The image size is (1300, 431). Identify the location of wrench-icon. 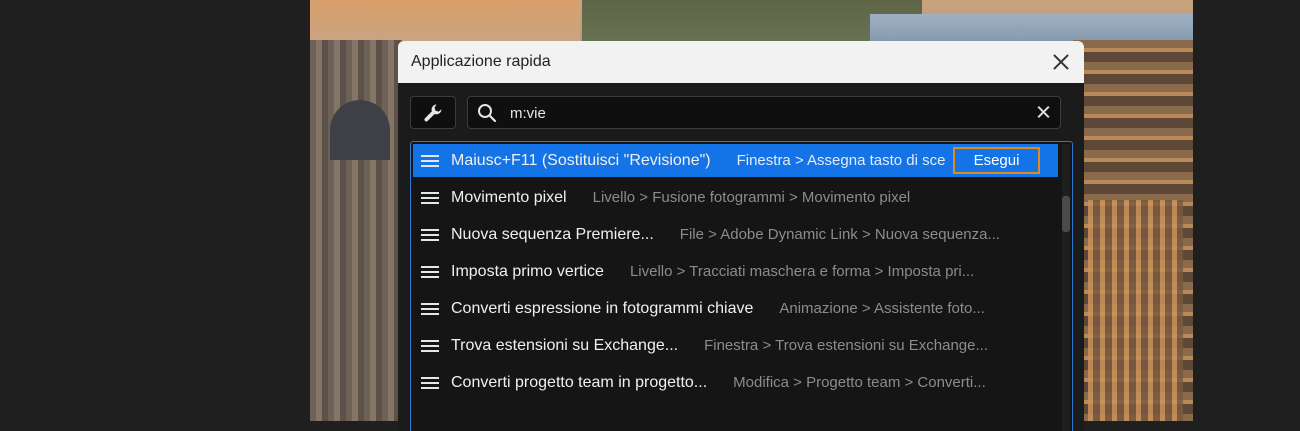
(433, 112).